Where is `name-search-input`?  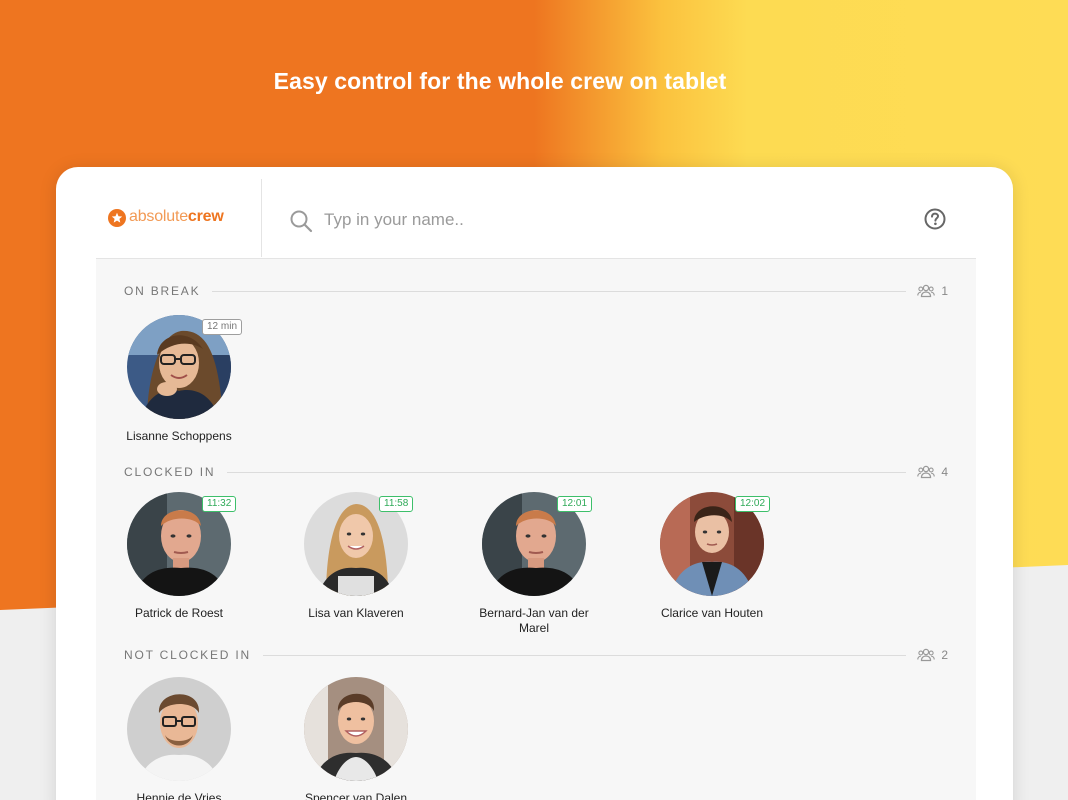
name-search-input is located at coordinates (604, 220).